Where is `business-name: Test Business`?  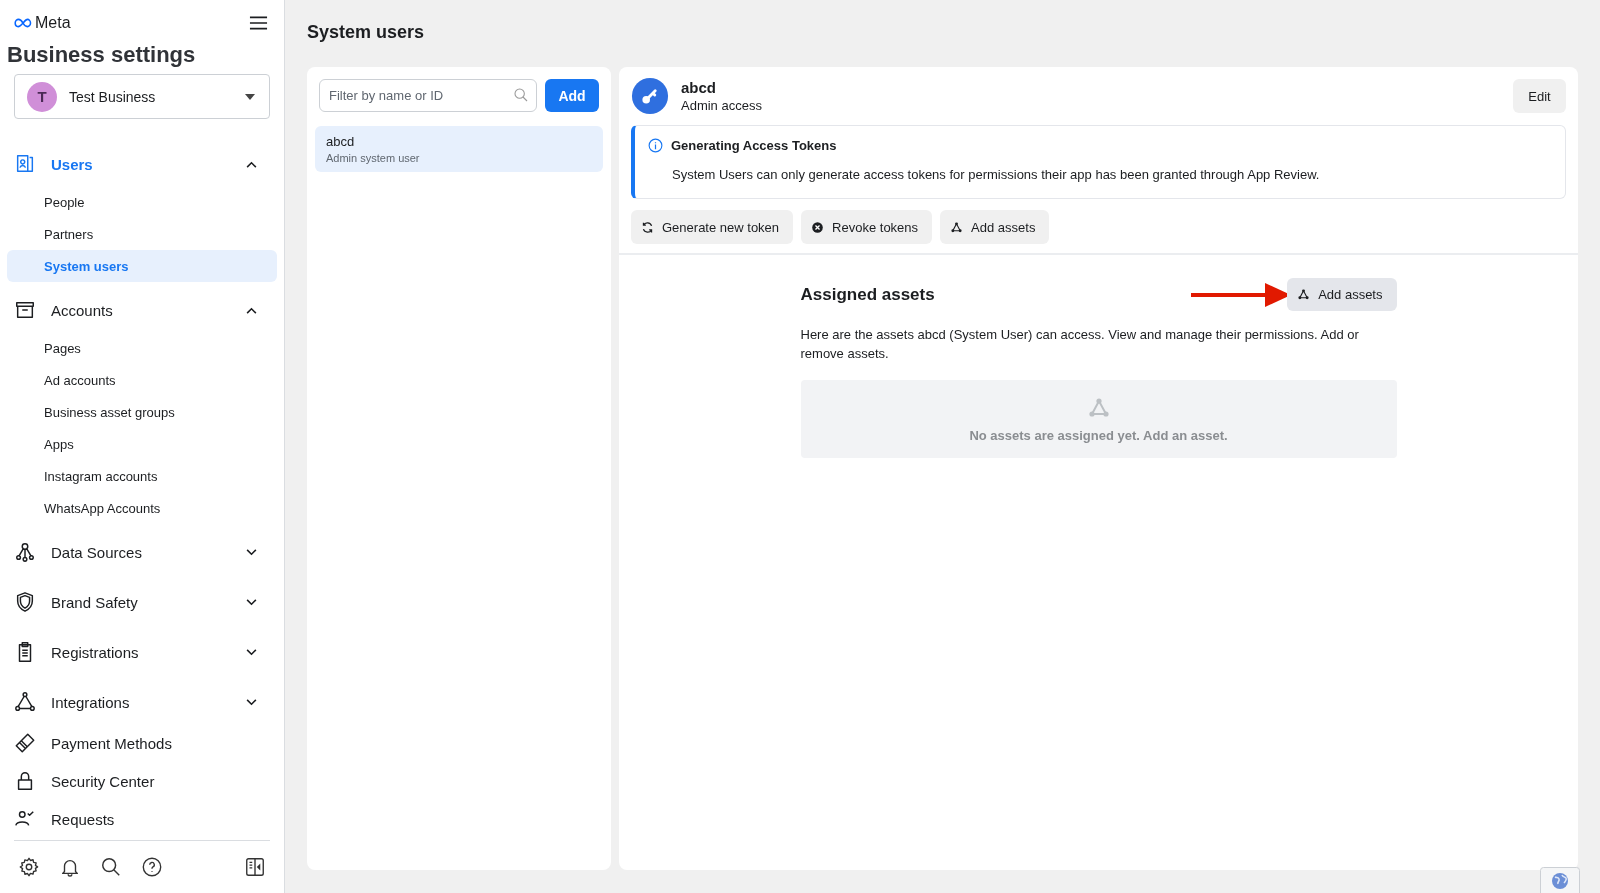 business-name: Test Business is located at coordinates (113, 96).